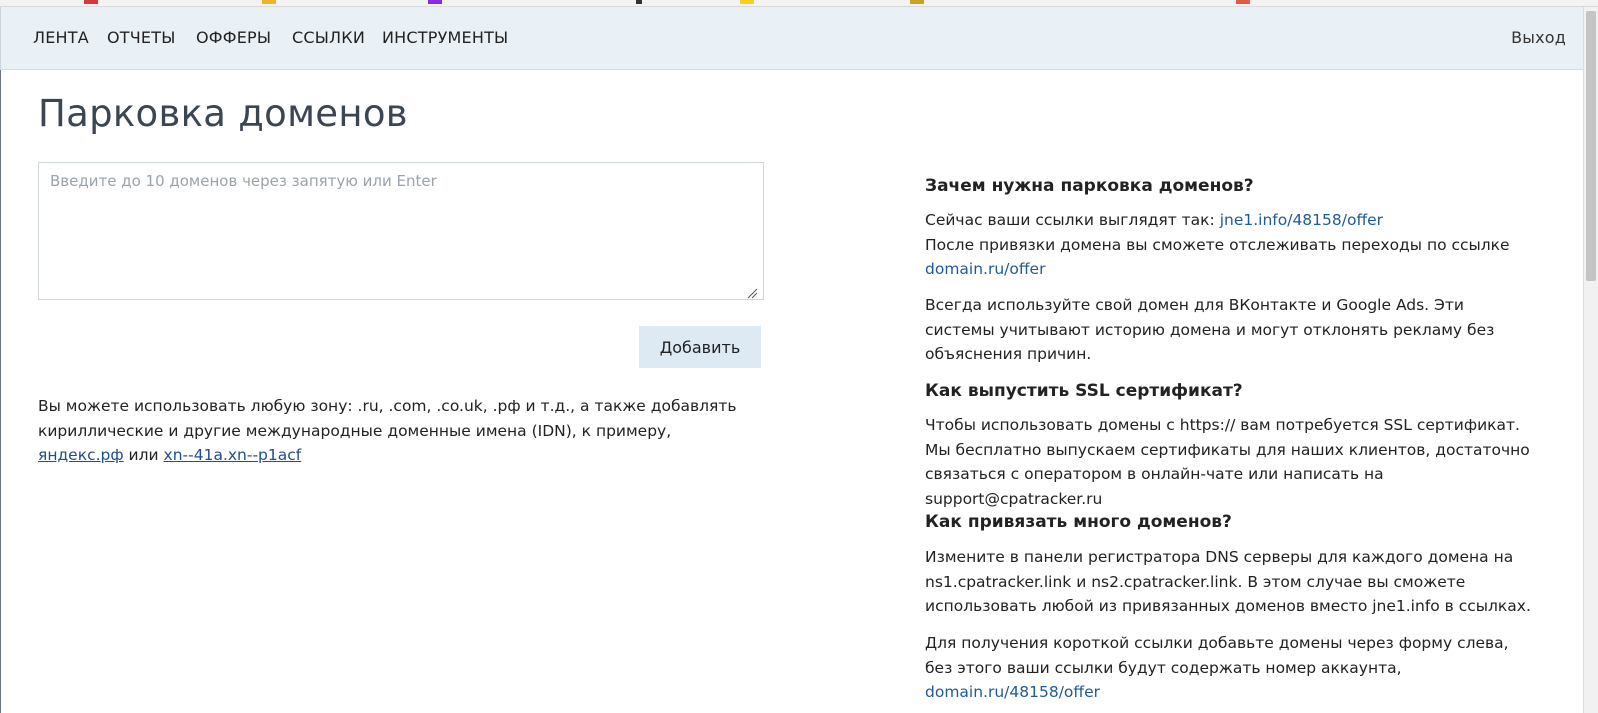  What do you see at coordinates (0, 391) in the screenshot?
I see `page-left-border` at bounding box center [0, 391].